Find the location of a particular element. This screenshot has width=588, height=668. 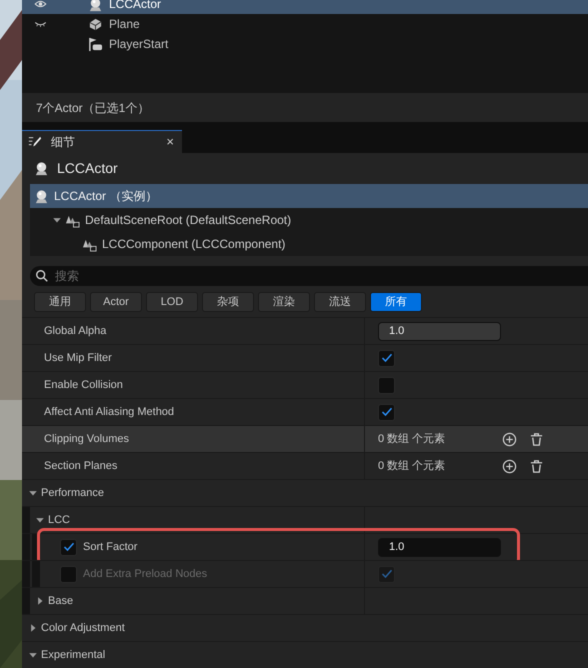

property-label: Add Extra Preload Nodes is located at coordinates (145, 574).